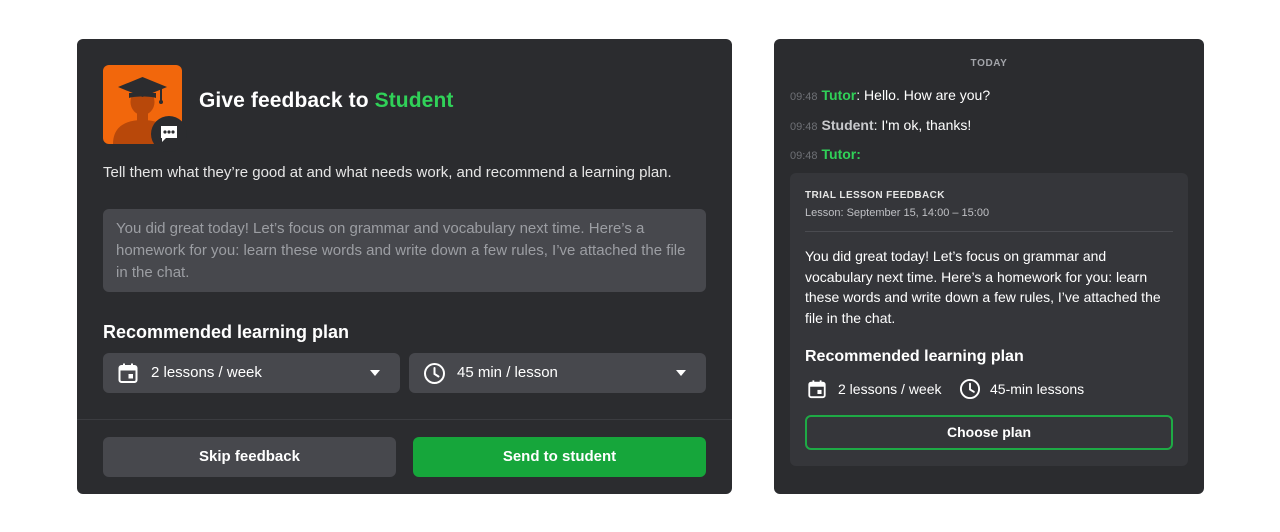 The width and height of the screenshot is (1280, 532). Describe the element at coordinates (890, 389) in the screenshot. I see `plan-frequency-text: 2 lessons / week` at that location.